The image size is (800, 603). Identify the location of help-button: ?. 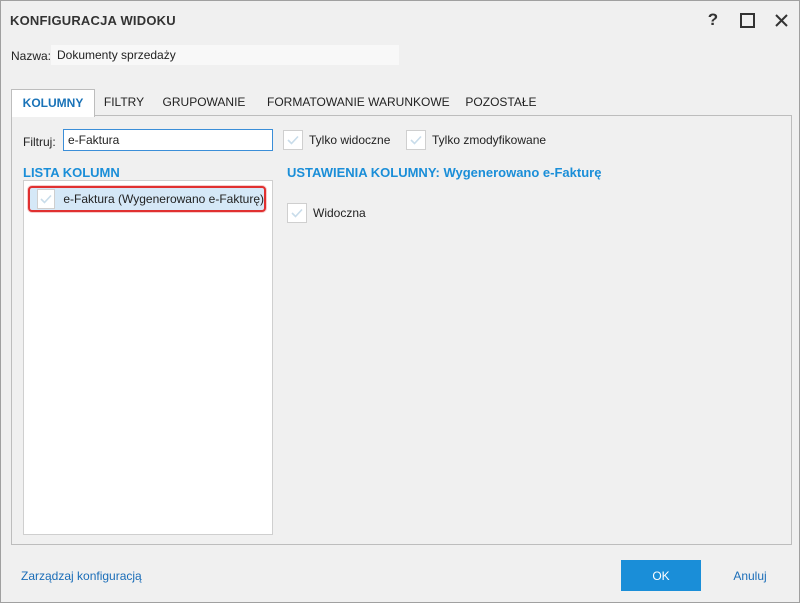
(713, 20).